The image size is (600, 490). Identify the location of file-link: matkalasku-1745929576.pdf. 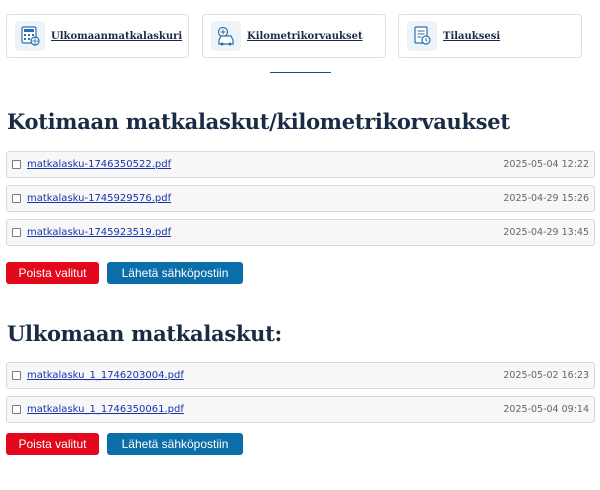
(99, 198).